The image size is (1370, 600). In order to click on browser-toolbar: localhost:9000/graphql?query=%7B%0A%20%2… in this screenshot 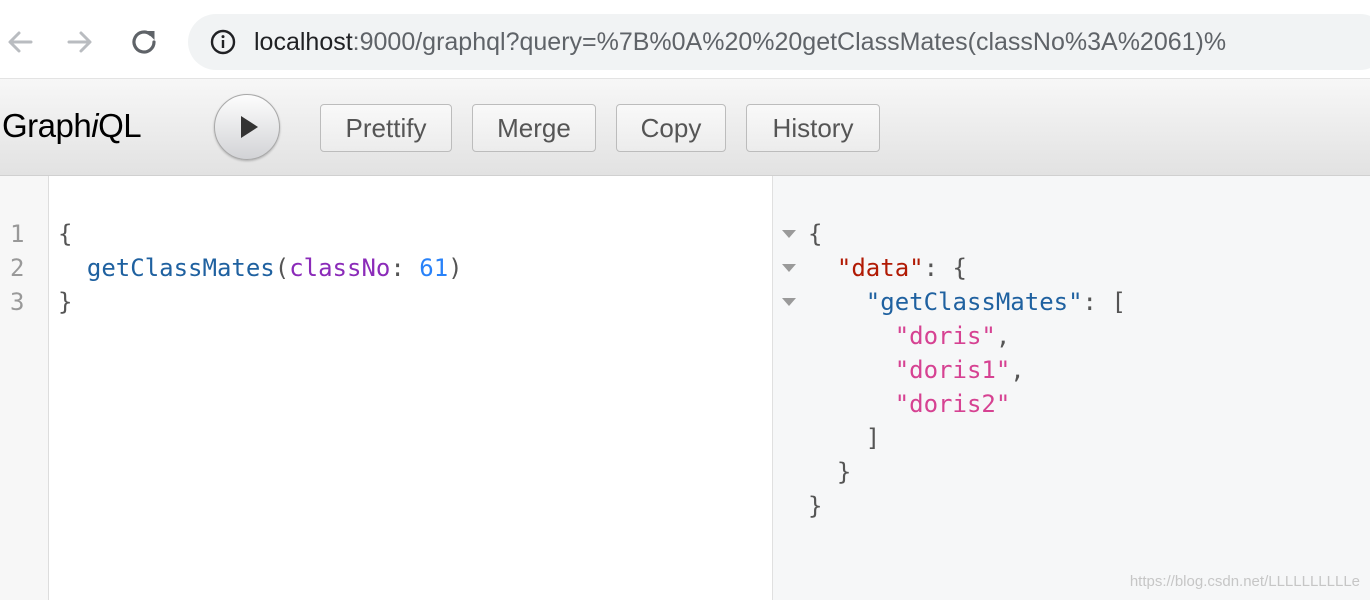, I will do `click(685, 39)`.